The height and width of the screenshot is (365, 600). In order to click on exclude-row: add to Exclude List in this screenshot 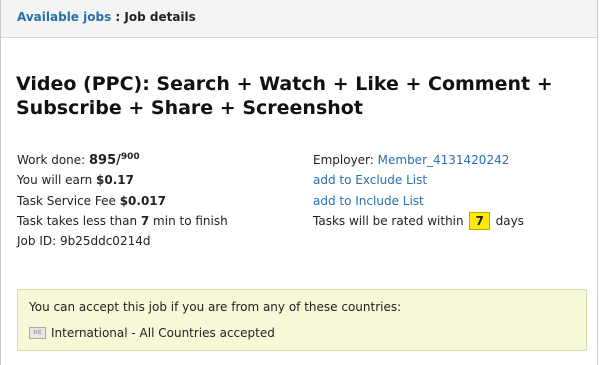, I will do `click(418, 180)`.